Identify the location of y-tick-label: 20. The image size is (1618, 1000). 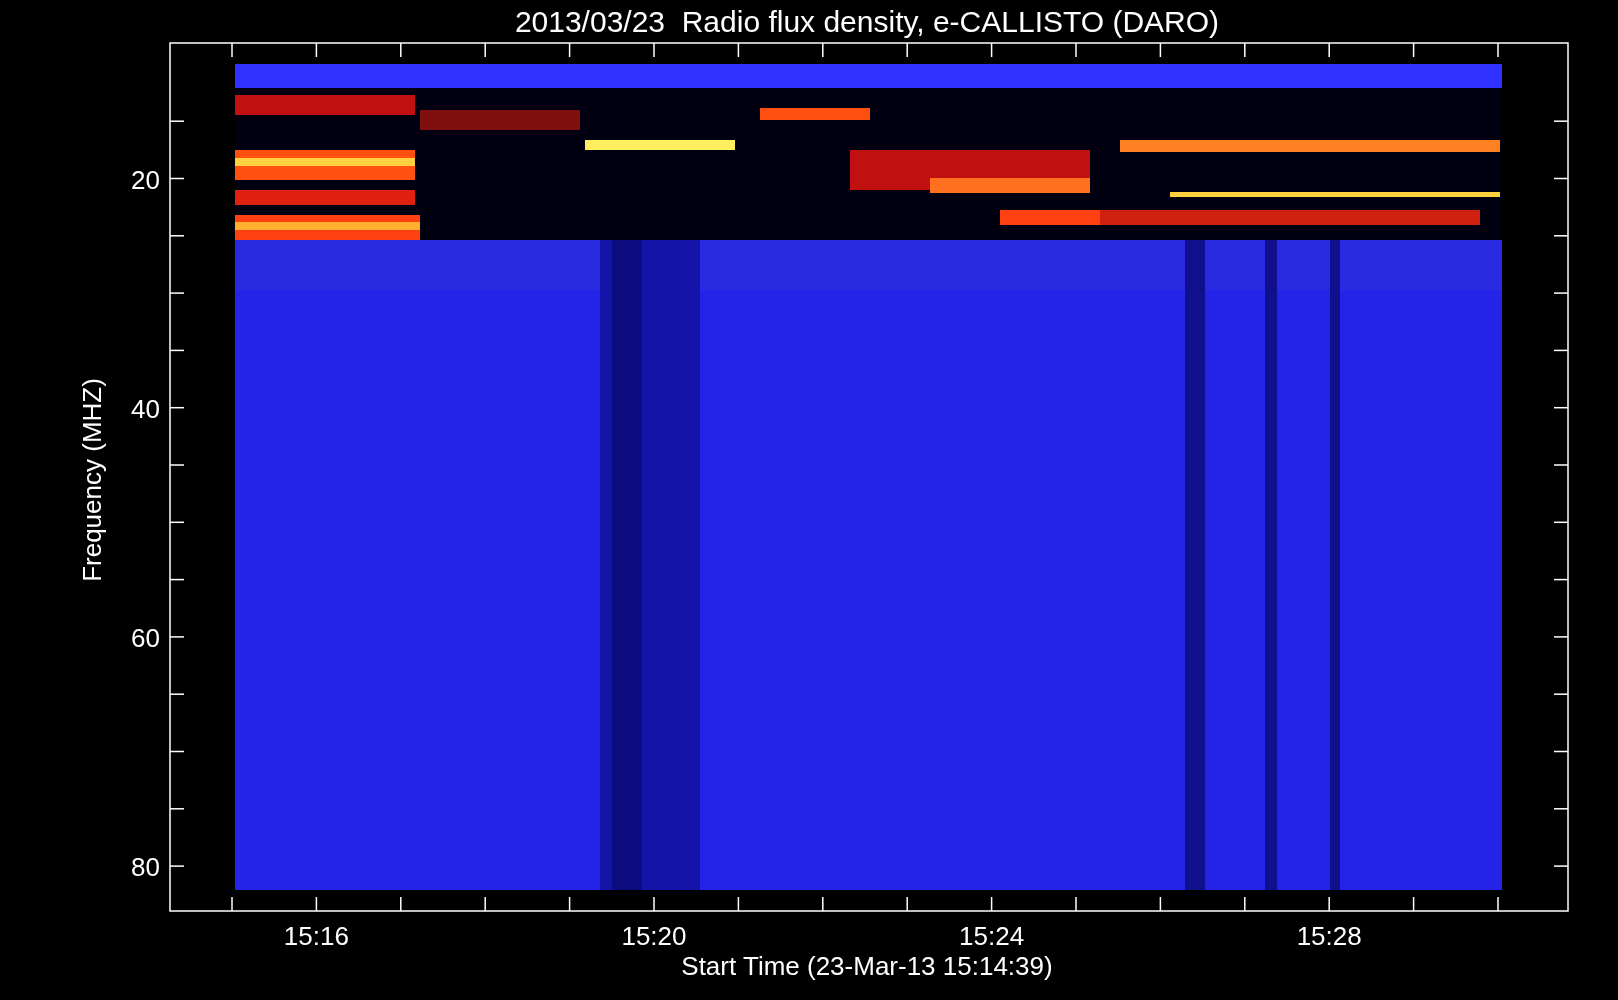
(145, 179).